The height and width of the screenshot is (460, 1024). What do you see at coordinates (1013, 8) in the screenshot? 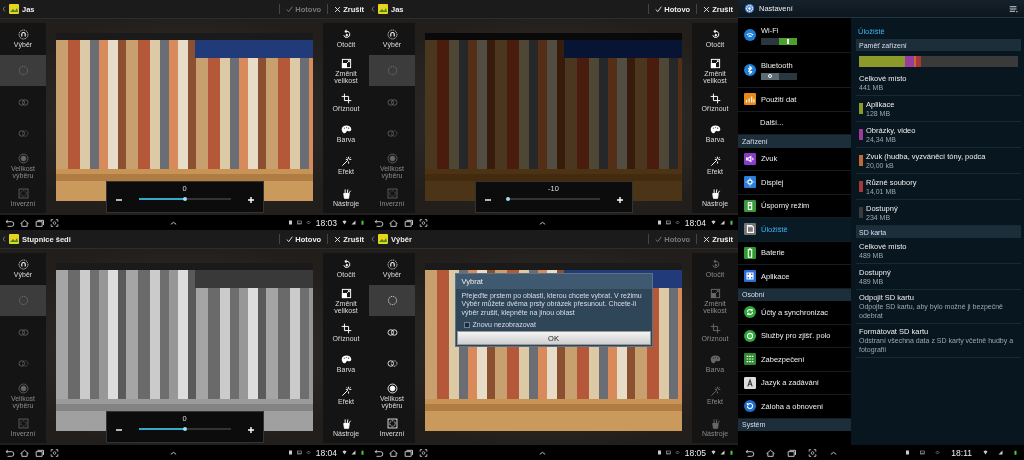
I see `menu-icon` at bounding box center [1013, 8].